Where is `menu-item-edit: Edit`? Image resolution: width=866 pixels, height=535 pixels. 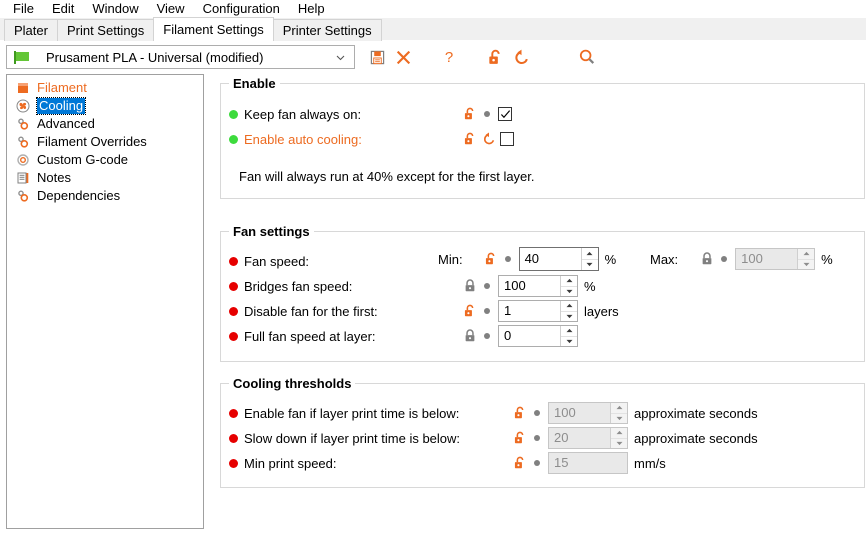 menu-item-edit: Edit is located at coordinates (63, 9).